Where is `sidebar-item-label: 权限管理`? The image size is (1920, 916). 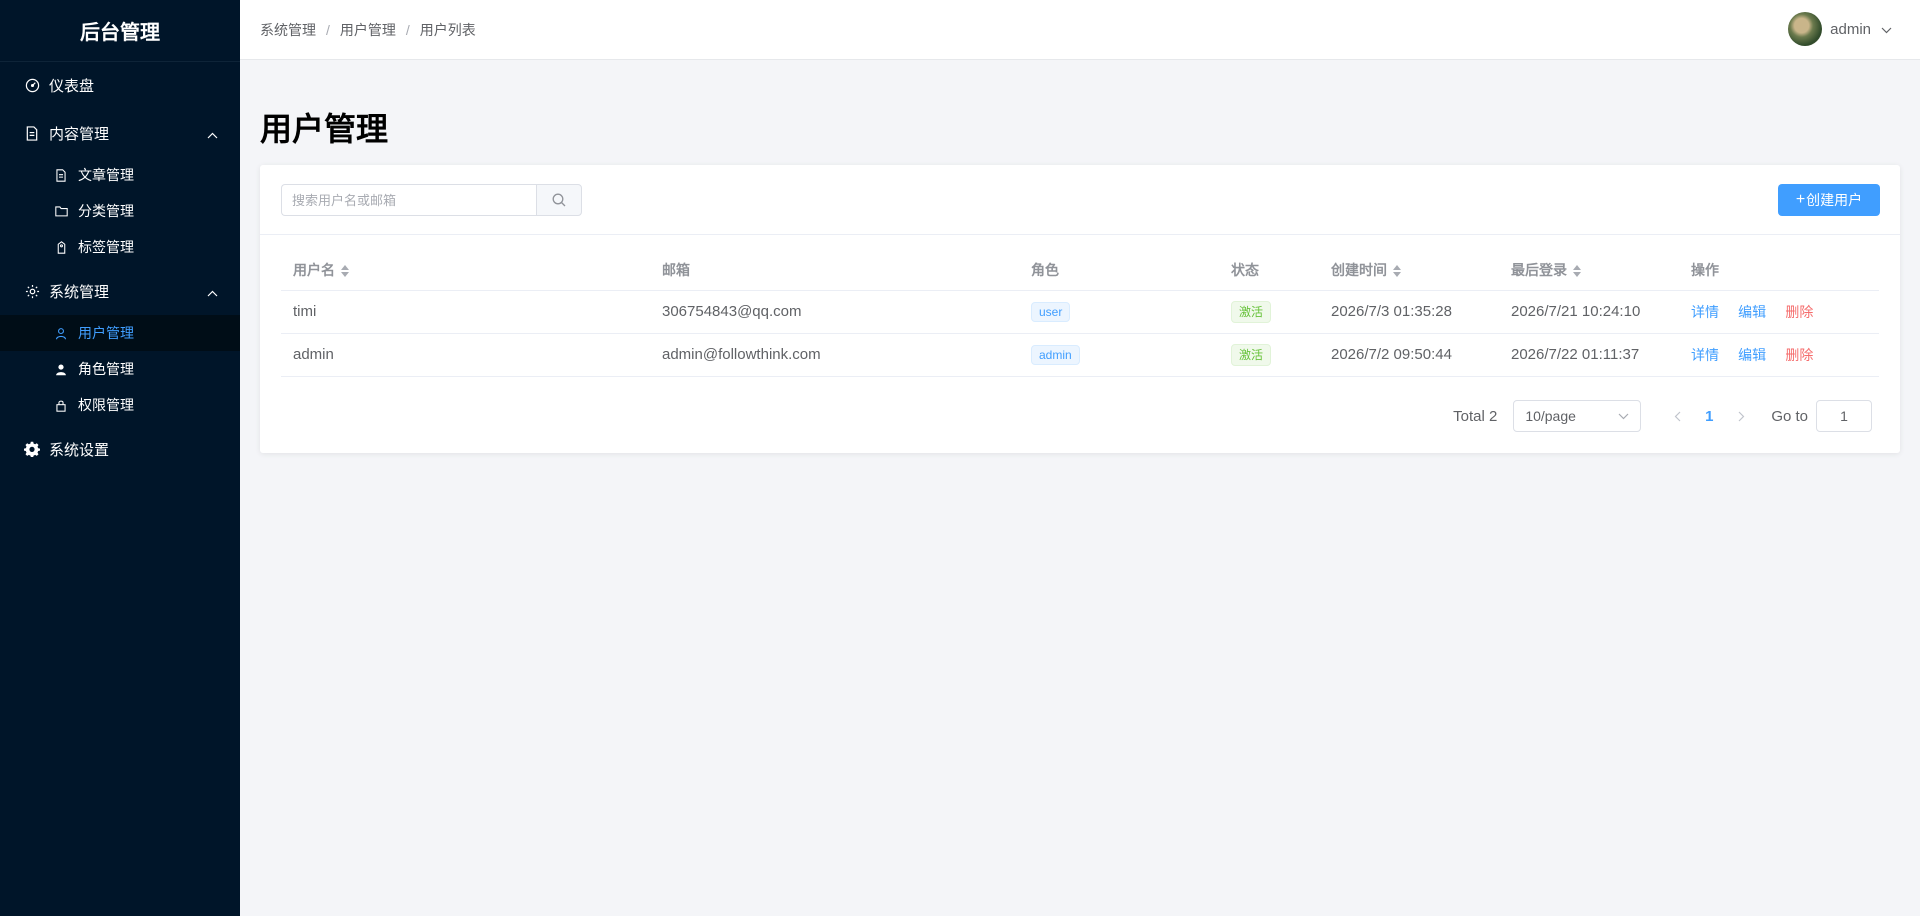
sidebar-item-label: 权限管理 is located at coordinates (106, 405).